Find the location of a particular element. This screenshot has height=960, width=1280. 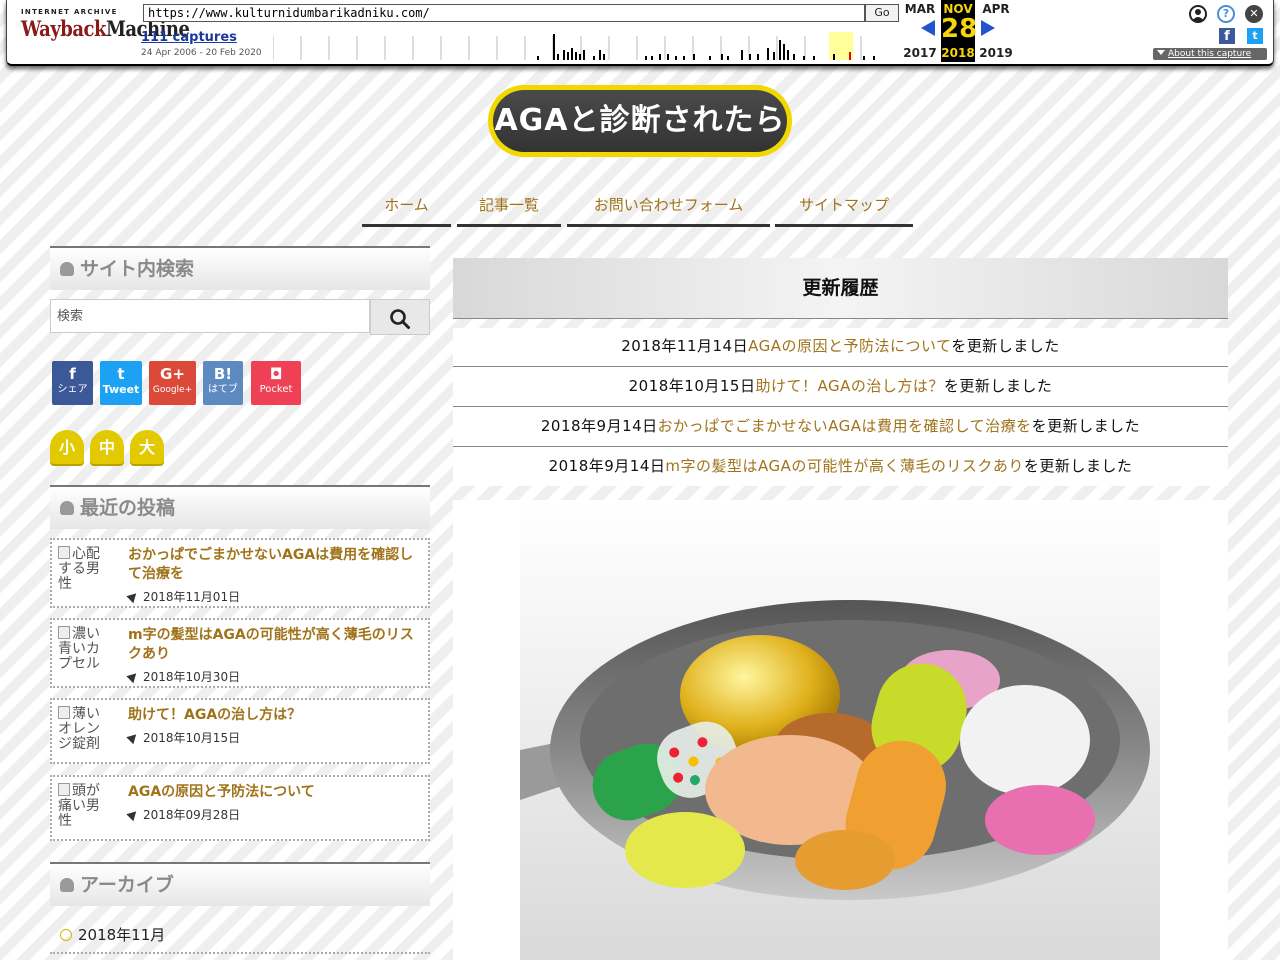

nav-contact: お問い合わせフォーム is located at coordinates (668, 206).